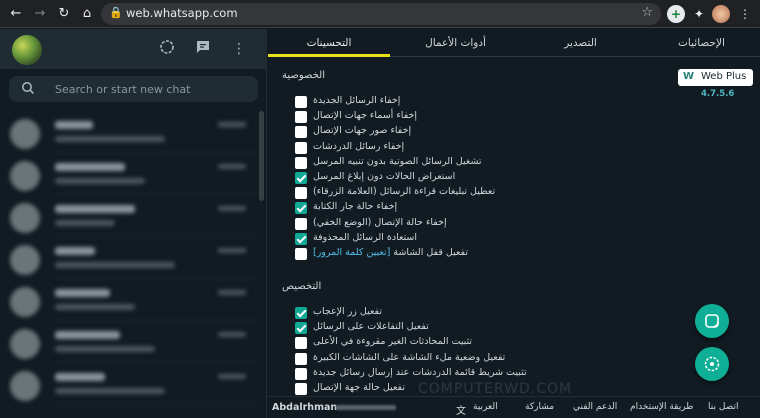  What do you see at coordinates (303, 75) in the screenshot?
I see `privacy-section-title: الخصوصية` at bounding box center [303, 75].